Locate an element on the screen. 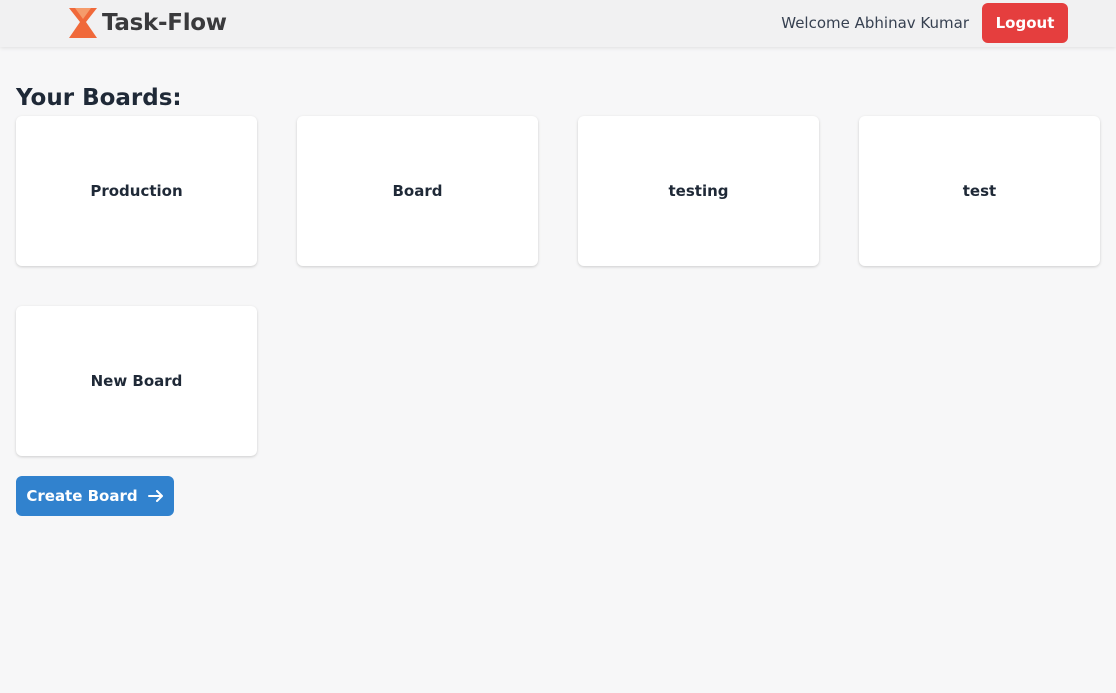  top-navbar: Task-Flow Welcome Abhinav Kumar Logout is located at coordinates (558, 23).